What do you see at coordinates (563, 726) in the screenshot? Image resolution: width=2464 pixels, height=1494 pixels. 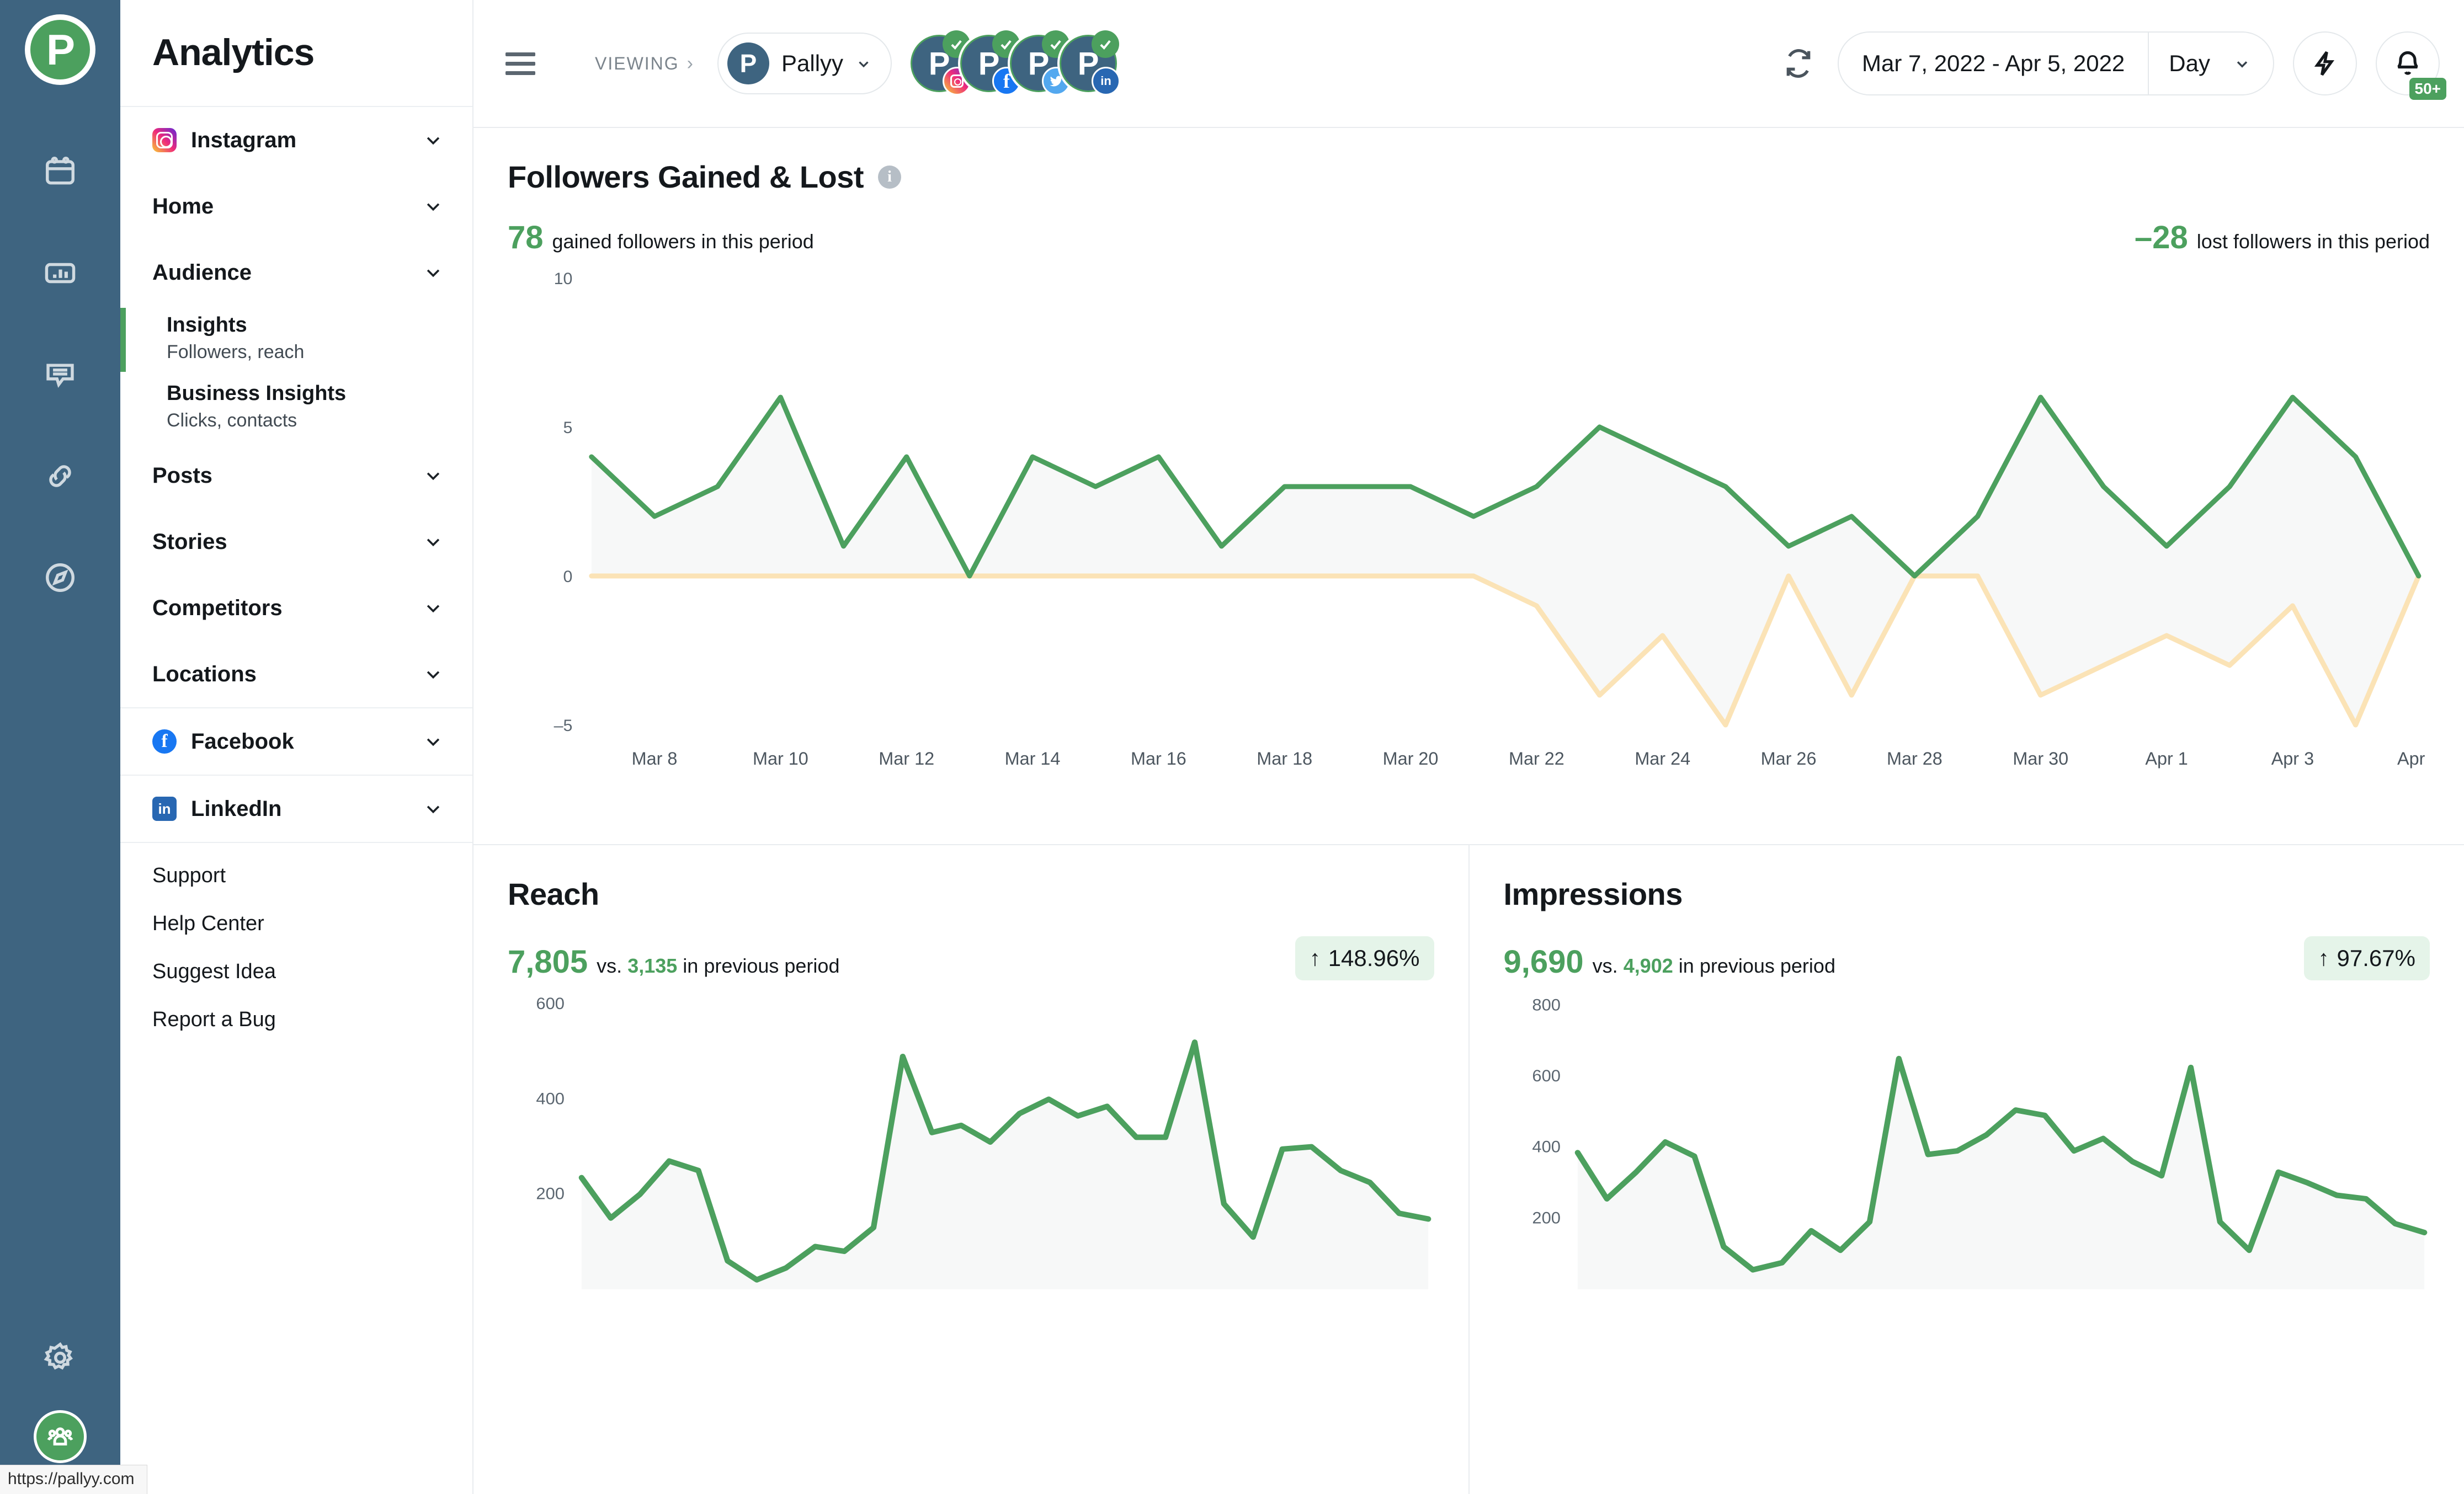 I see `svg-text: –5` at bounding box center [563, 726].